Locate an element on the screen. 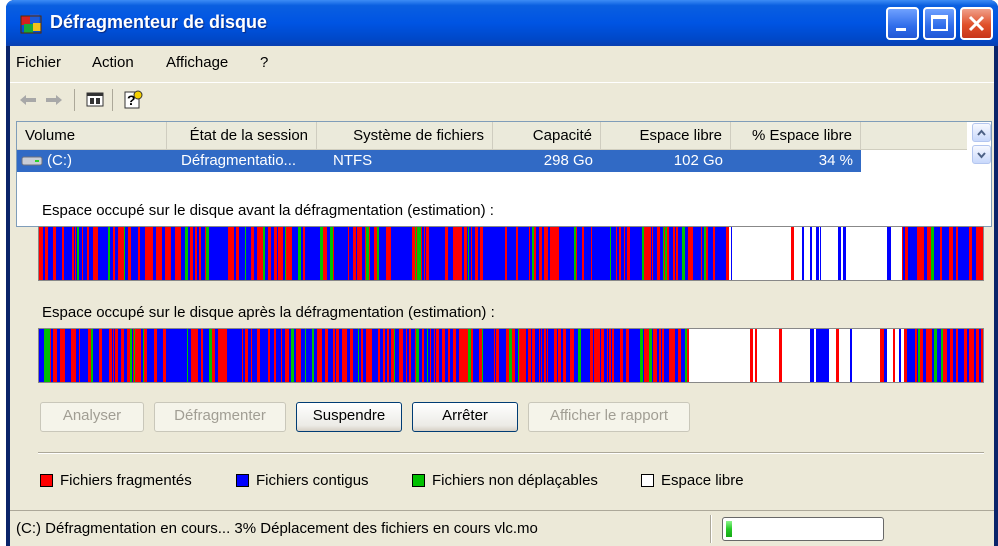  forward-arrow-icon is located at coordinates (54, 100).